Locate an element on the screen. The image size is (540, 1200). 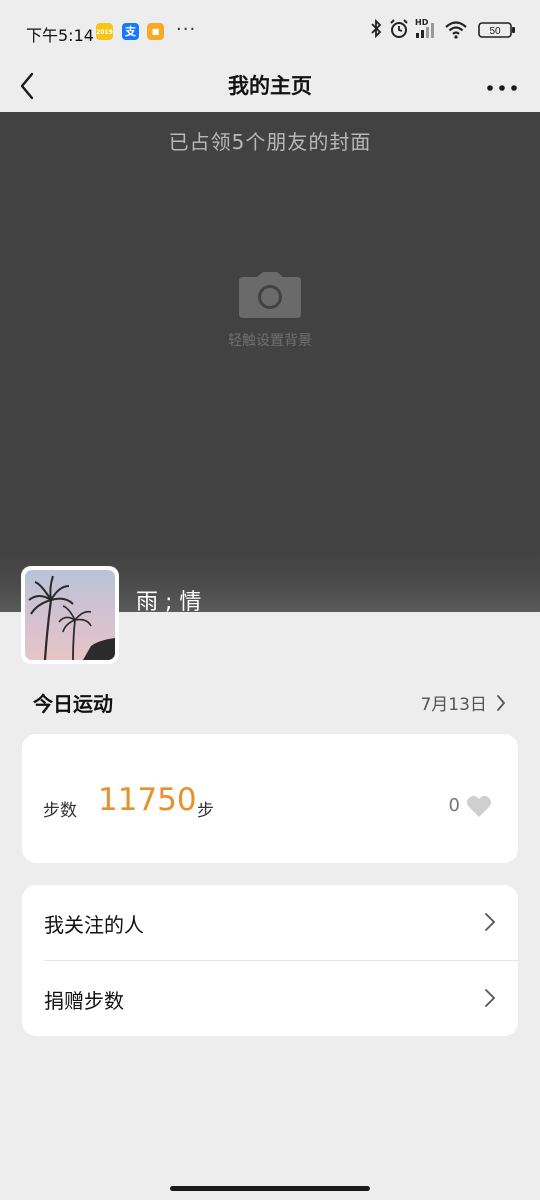
avatar is located at coordinates (70, 615).